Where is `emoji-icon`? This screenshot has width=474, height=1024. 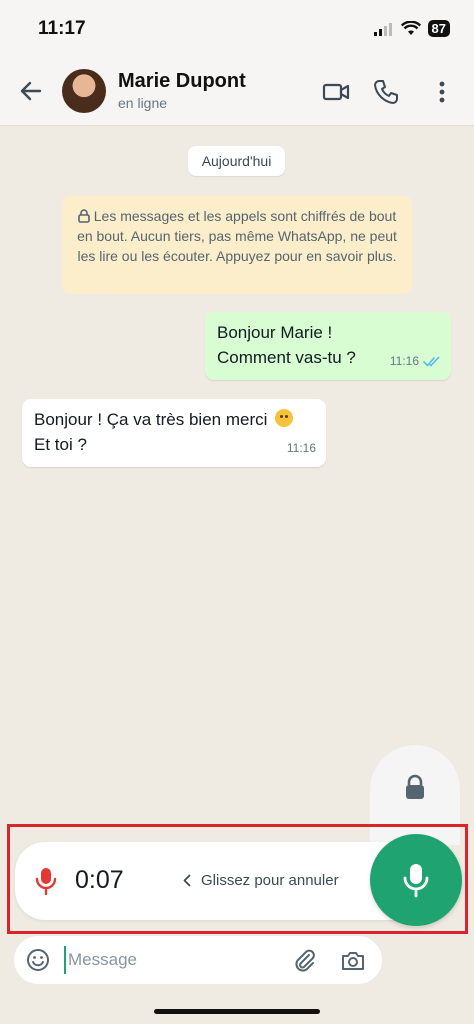
emoji-icon is located at coordinates (38, 960).